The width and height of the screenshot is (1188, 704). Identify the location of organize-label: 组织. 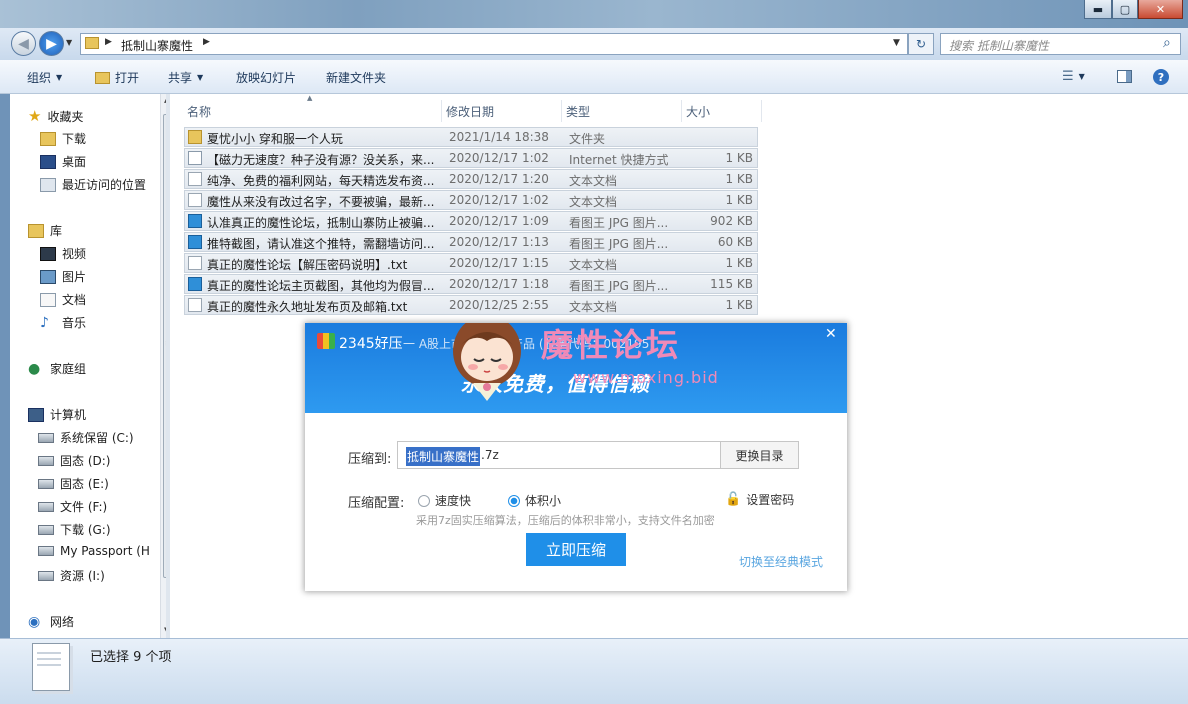
(39, 78).